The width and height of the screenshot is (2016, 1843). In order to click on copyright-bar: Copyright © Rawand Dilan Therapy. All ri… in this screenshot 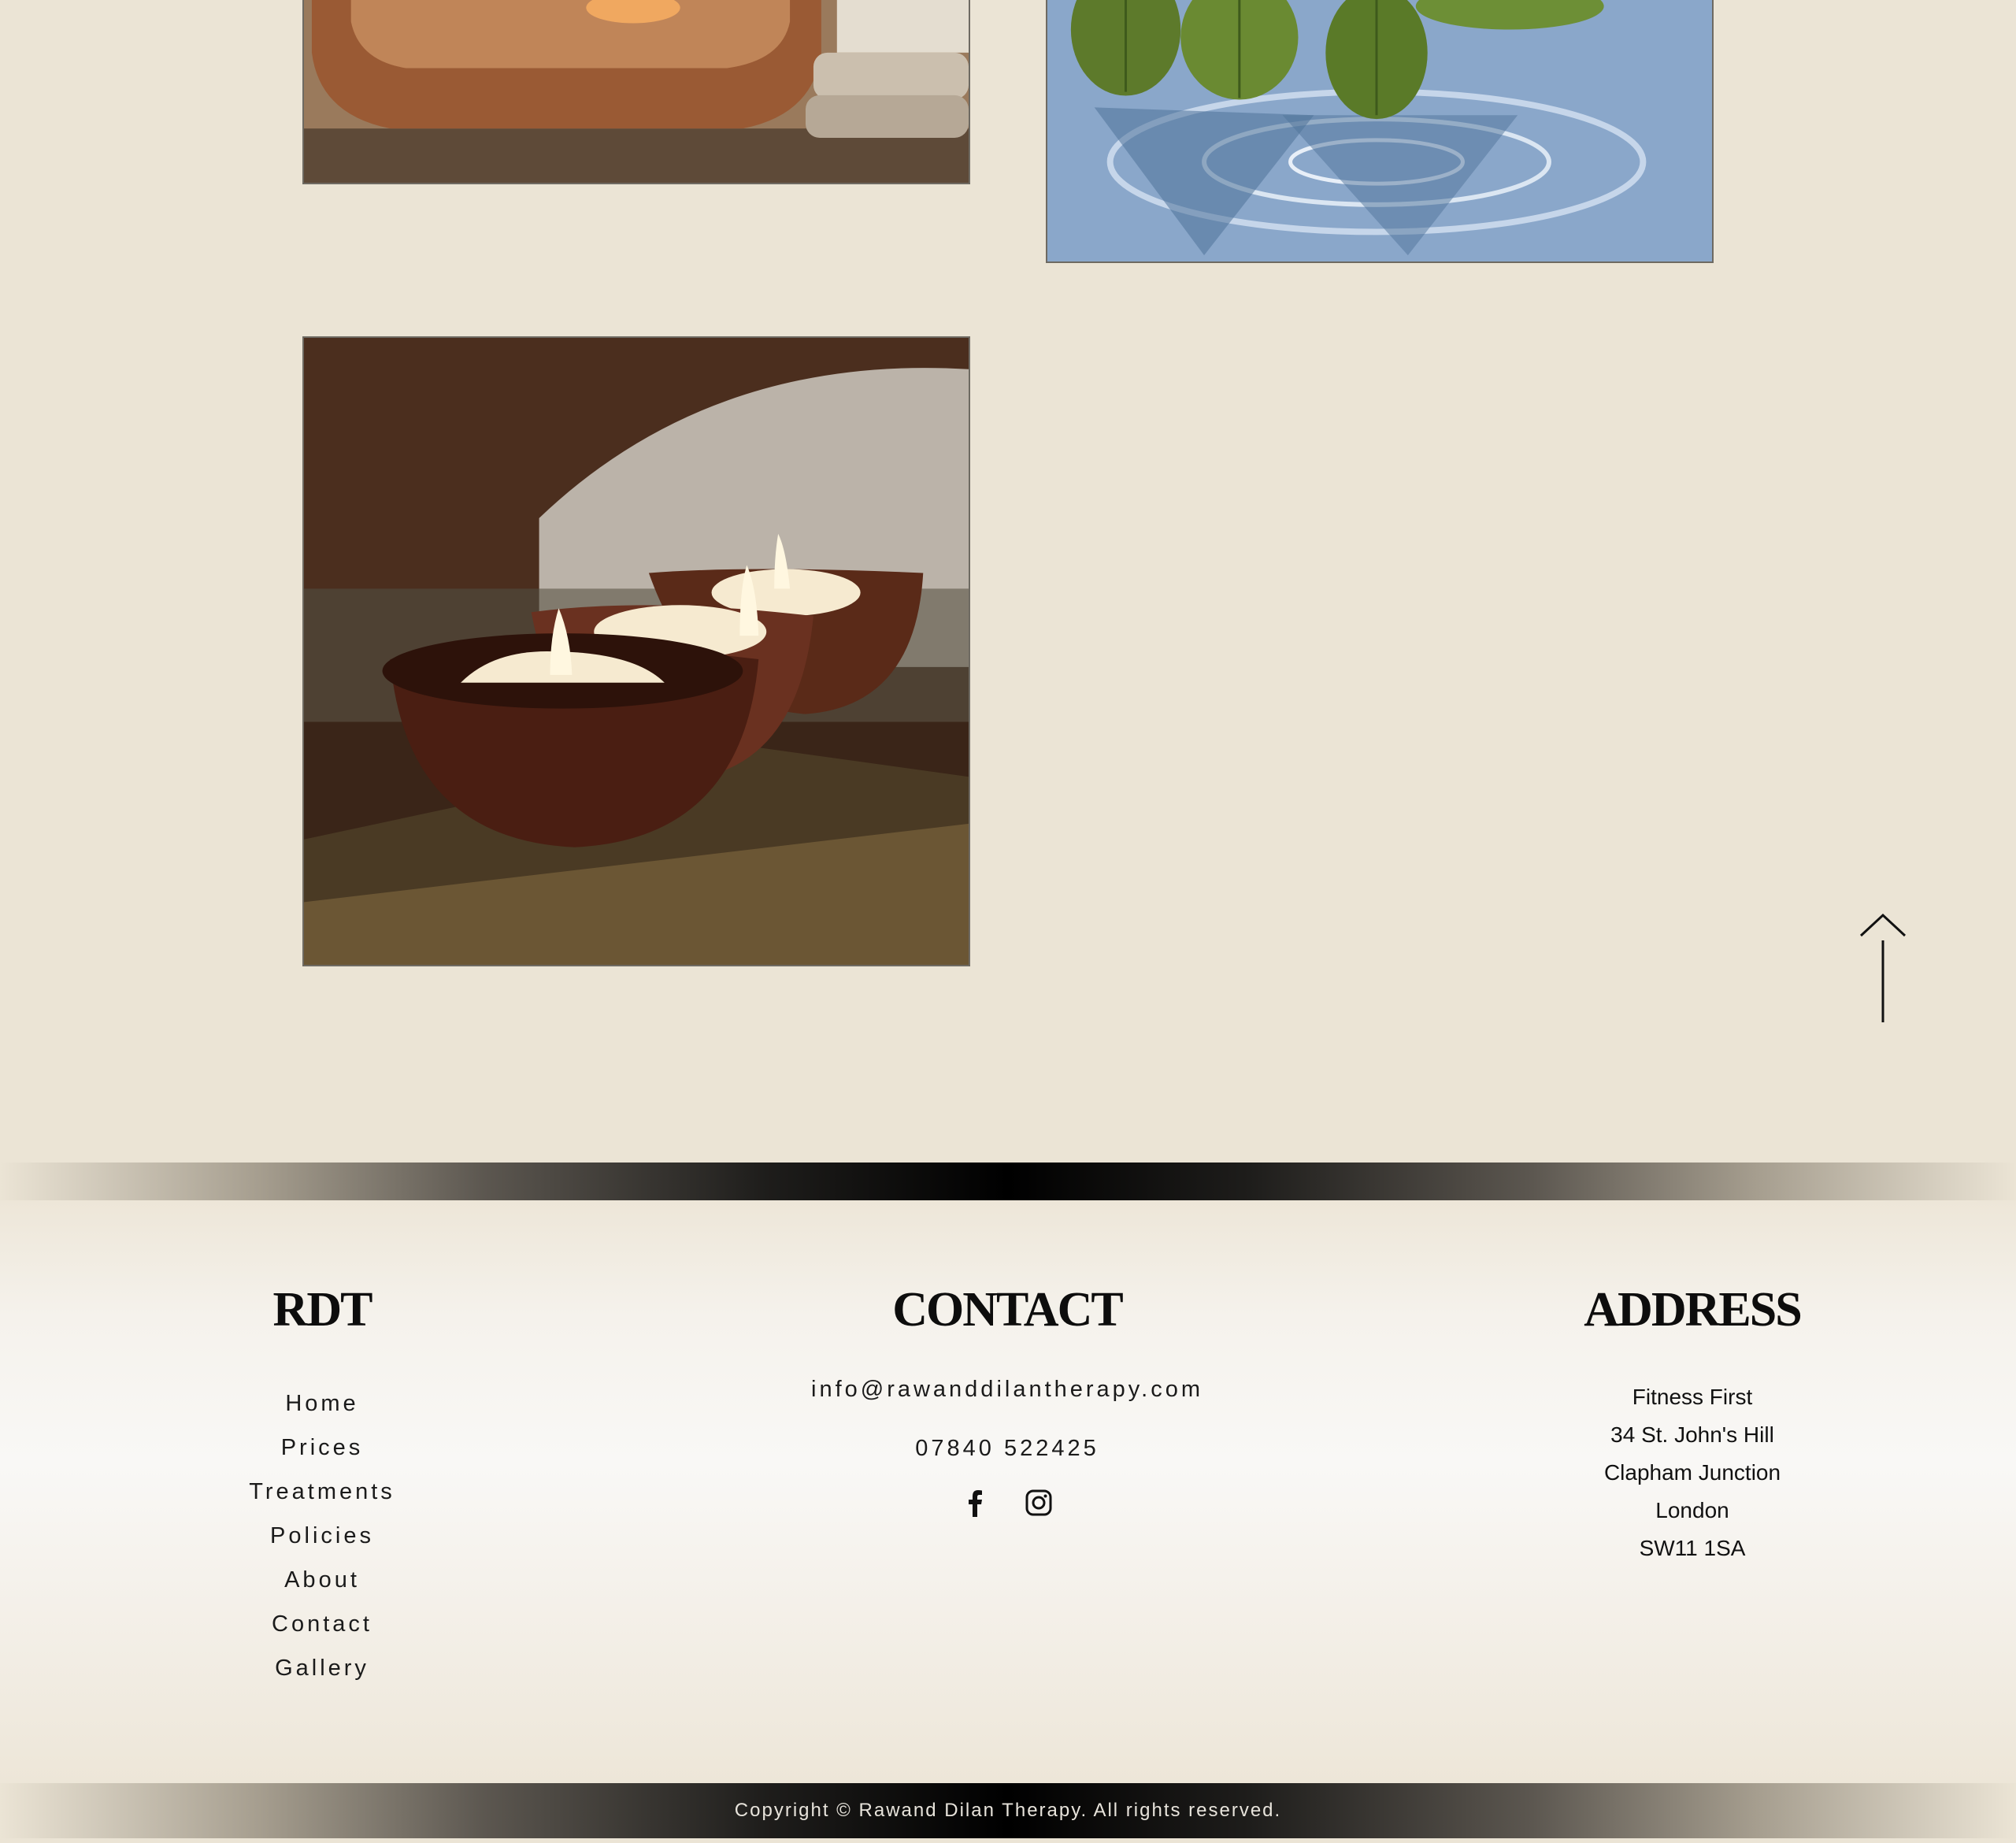, I will do `click(1008, 1810)`.